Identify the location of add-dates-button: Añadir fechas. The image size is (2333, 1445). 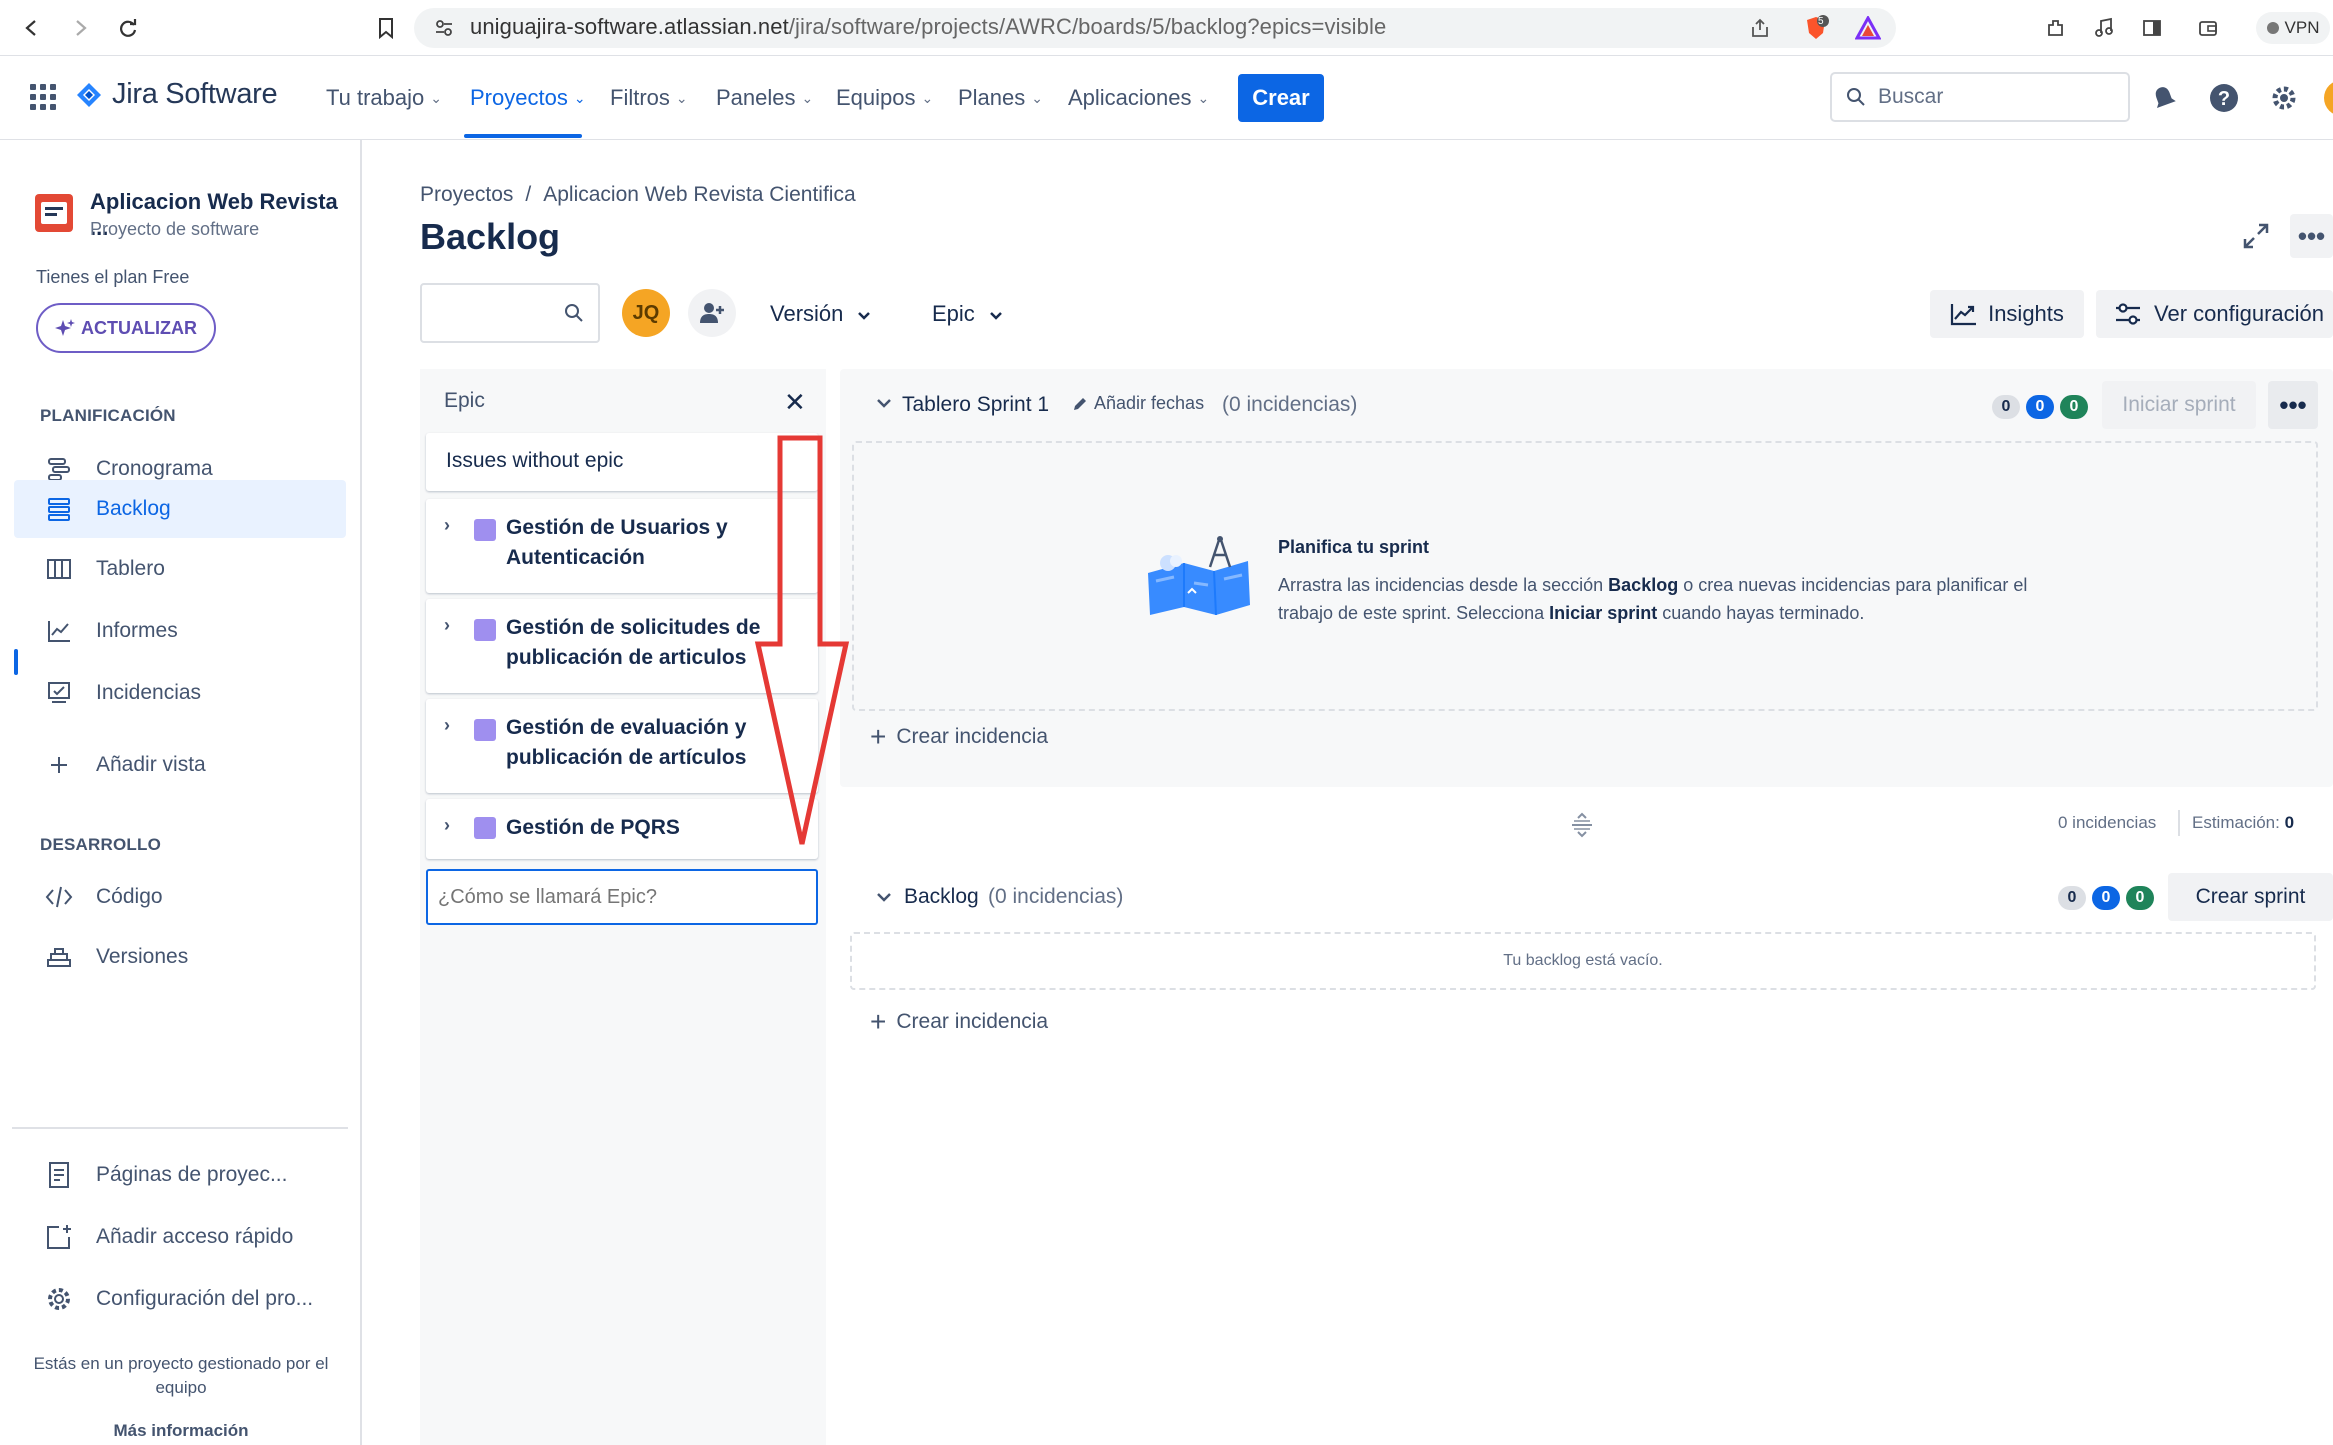
(1138, 403).